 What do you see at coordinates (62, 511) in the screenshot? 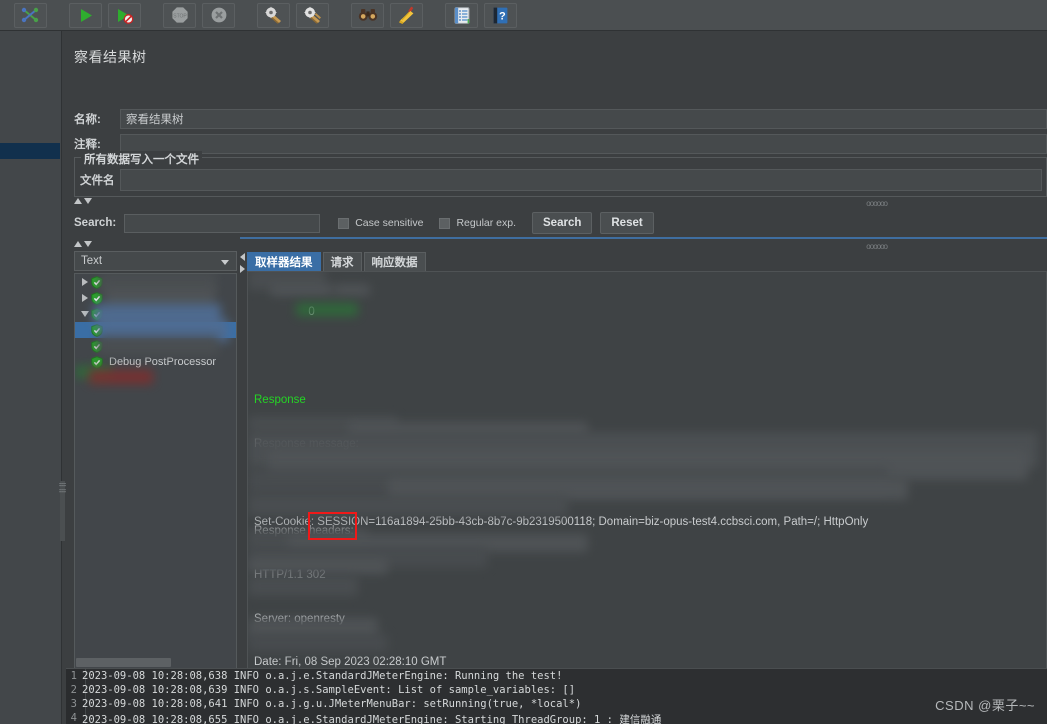
I see `rail-splitter-handle: ⣿⣿` at bounding box center [62, 511].